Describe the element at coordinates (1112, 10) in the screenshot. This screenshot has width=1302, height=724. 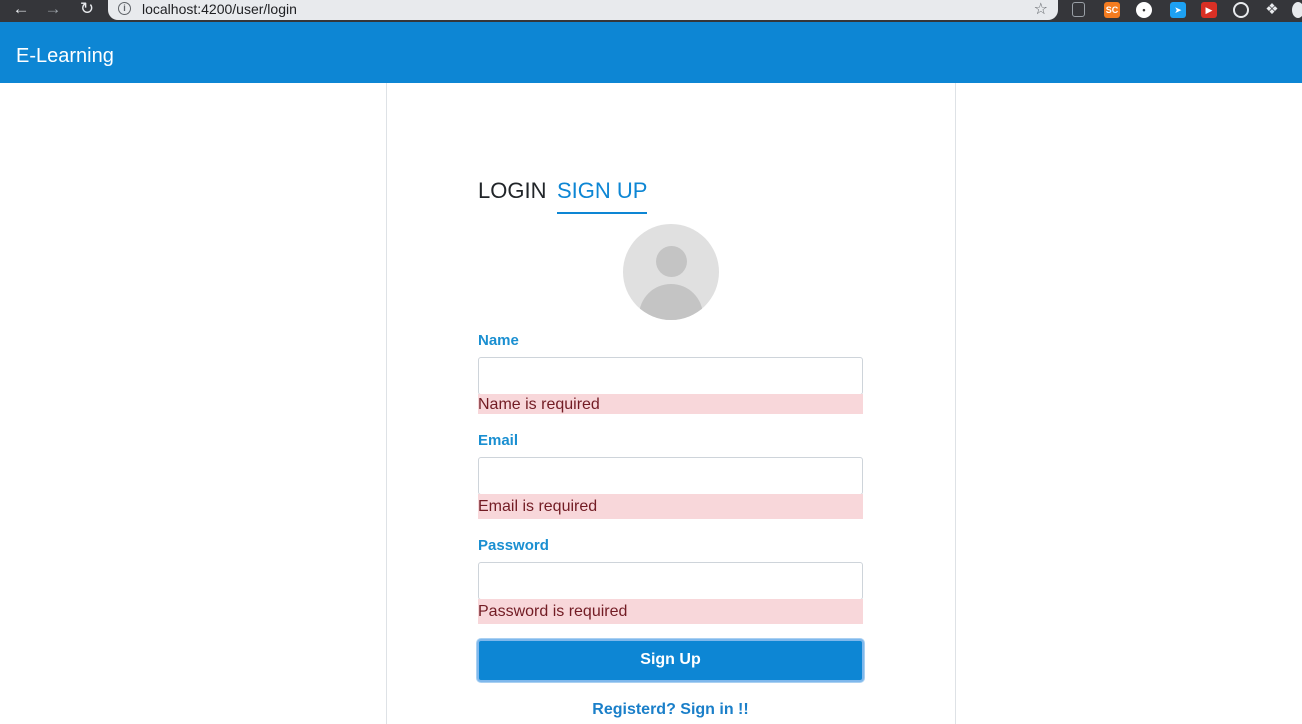
I see `extension-sc-icon: SC` at that location.